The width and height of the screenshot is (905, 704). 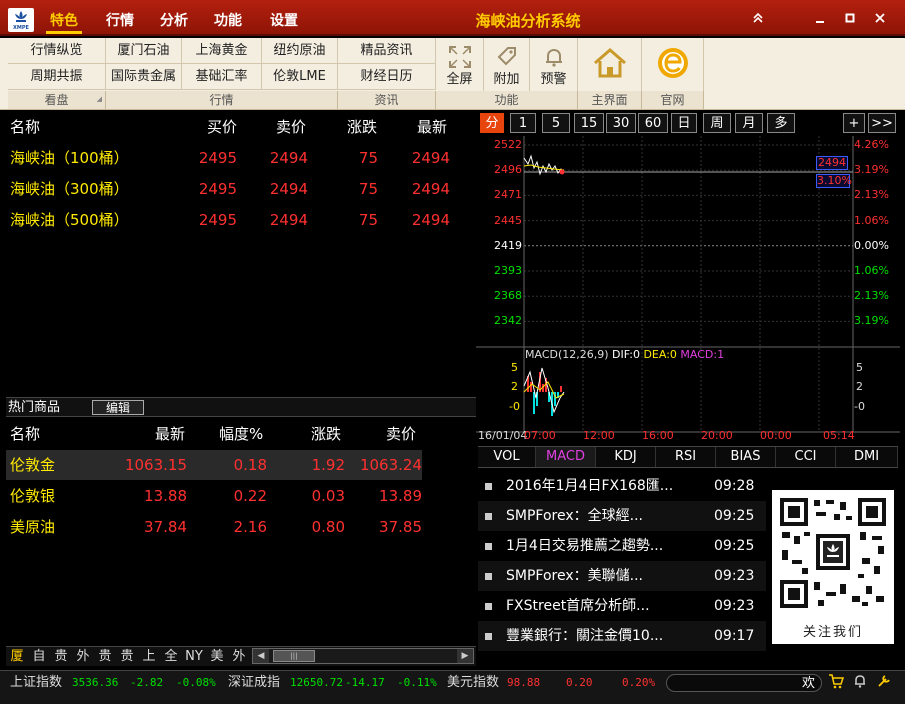 I want to click on tab-self: 自, so click(x=39, y=657).